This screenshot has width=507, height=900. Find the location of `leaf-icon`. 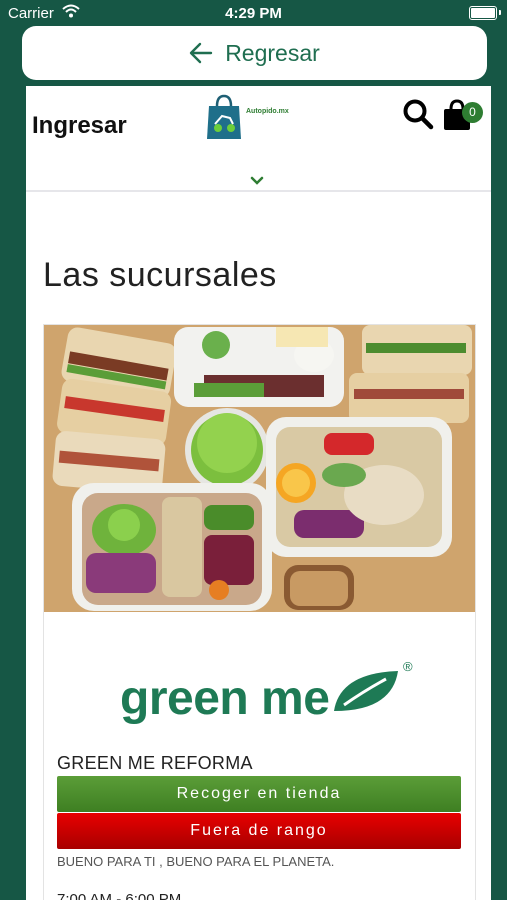

leaf-icon is located at coordinates (366, 691).